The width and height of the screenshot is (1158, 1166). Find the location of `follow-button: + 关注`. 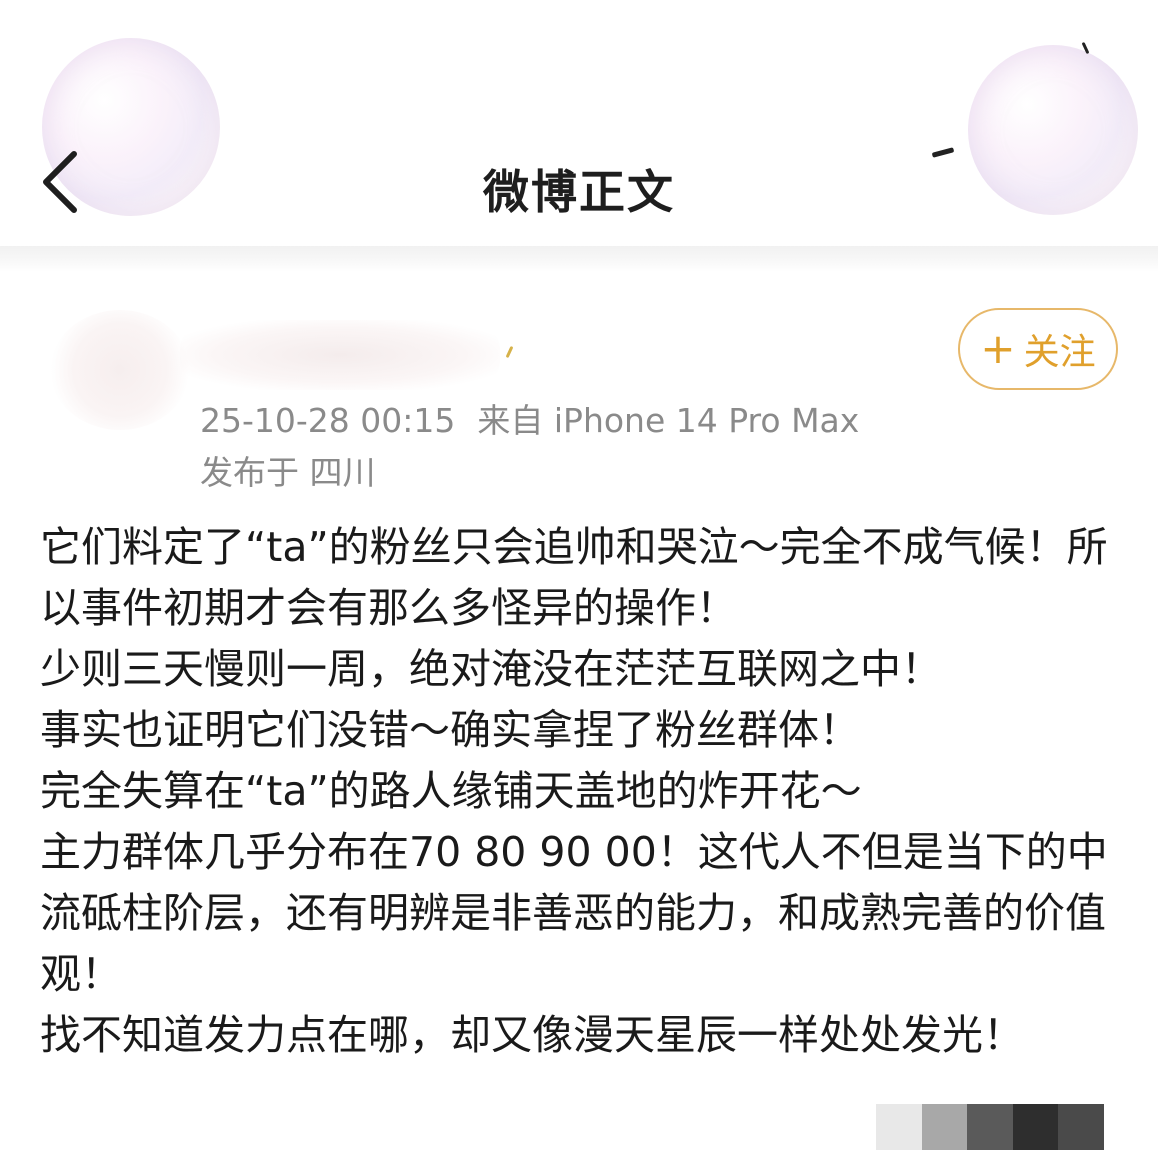

follow-button: + 关注 is located at coordinates (1038, 349).